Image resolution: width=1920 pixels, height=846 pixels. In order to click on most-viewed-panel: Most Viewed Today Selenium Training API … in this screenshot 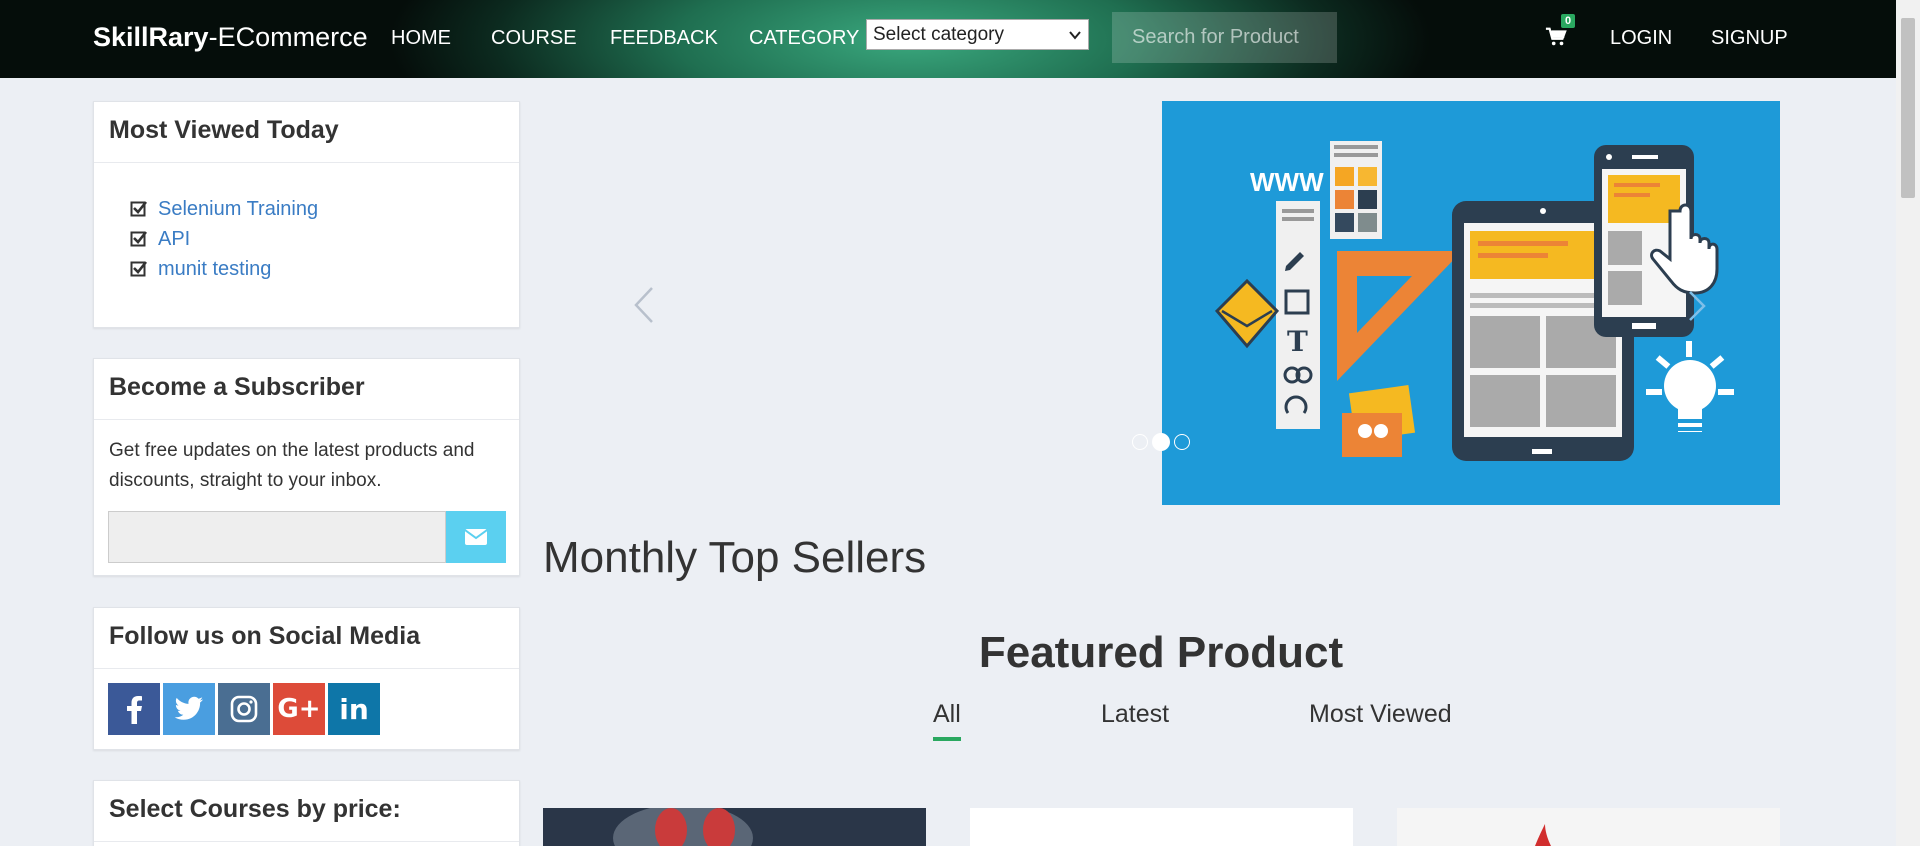, I will do `click(306, 214)`.